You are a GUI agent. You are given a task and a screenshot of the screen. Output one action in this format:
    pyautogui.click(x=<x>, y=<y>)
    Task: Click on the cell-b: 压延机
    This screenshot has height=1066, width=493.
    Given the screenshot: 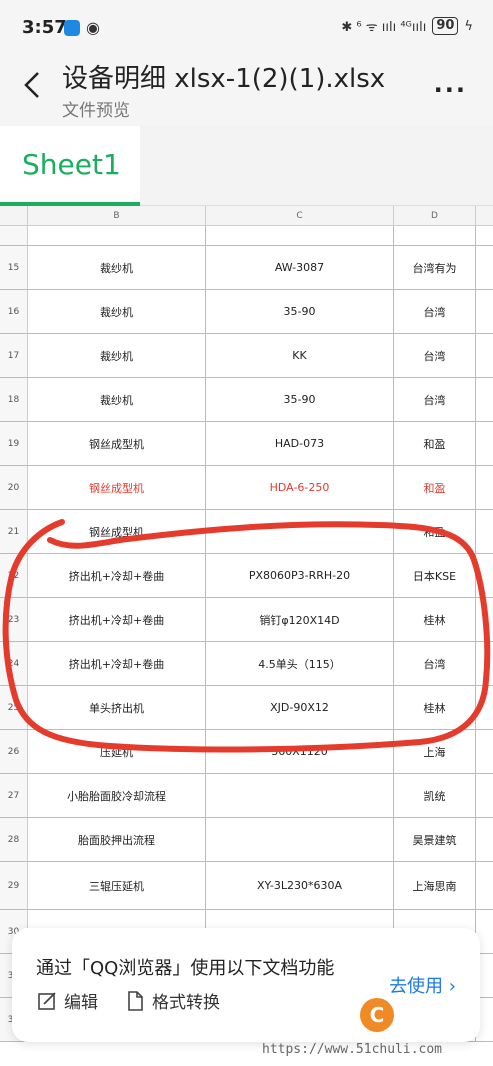 What is the action you would take?
    pyautogui.click(x=117, y=751)
    